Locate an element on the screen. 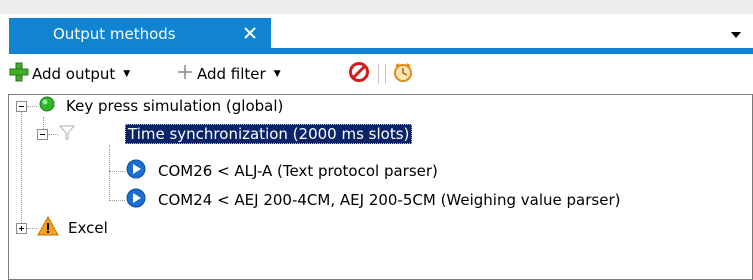 The width and height of the screenshot is (753, 280). close-icon is located at coordinates (250, 33).